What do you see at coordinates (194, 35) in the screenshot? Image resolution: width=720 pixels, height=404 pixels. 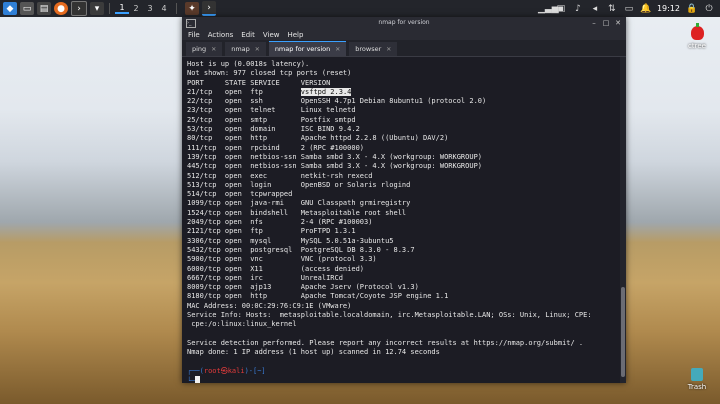 I see `menu-file: File` at bounding box center [194, 35].